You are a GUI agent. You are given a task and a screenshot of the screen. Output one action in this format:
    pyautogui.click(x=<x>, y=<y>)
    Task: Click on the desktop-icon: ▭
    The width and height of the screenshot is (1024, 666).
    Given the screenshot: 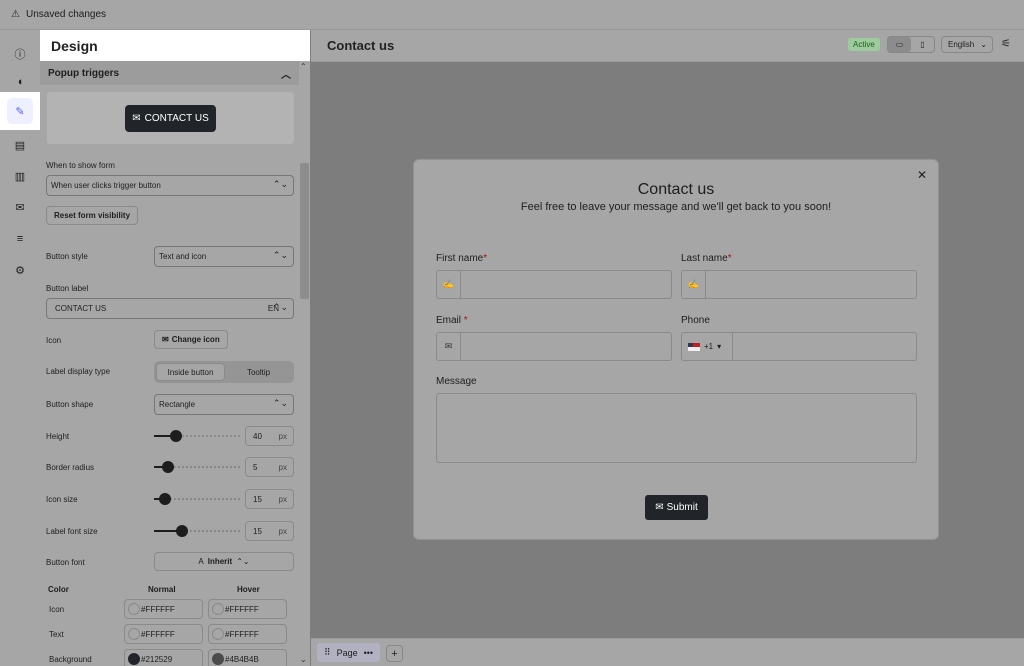 What is the action you would take?
    pyautogui.click(x=899, y=44)
    